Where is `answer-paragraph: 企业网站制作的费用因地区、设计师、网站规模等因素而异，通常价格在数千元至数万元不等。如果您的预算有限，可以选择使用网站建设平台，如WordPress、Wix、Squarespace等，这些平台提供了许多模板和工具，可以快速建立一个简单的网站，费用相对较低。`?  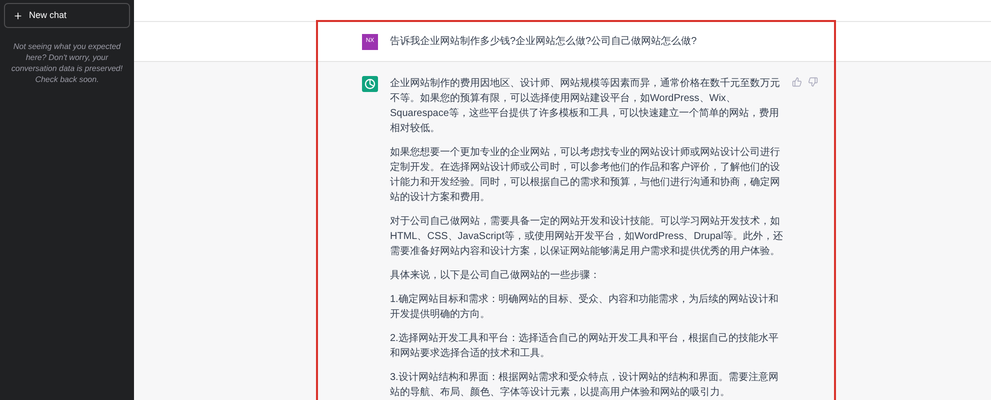 answer-paragraph: 企业网站制作的费用因地区、设计师、网站规模等因素而异，通常价格在数千元至数万元不等。如果您的预算有限，可以选择使用网站建设平台，如WordPress、Wix、Squarespace等，这些平台提供了许多模板和工具，可以快速建立一个简单的网站，费用相对较低。 is located at coordinates (585, 106).